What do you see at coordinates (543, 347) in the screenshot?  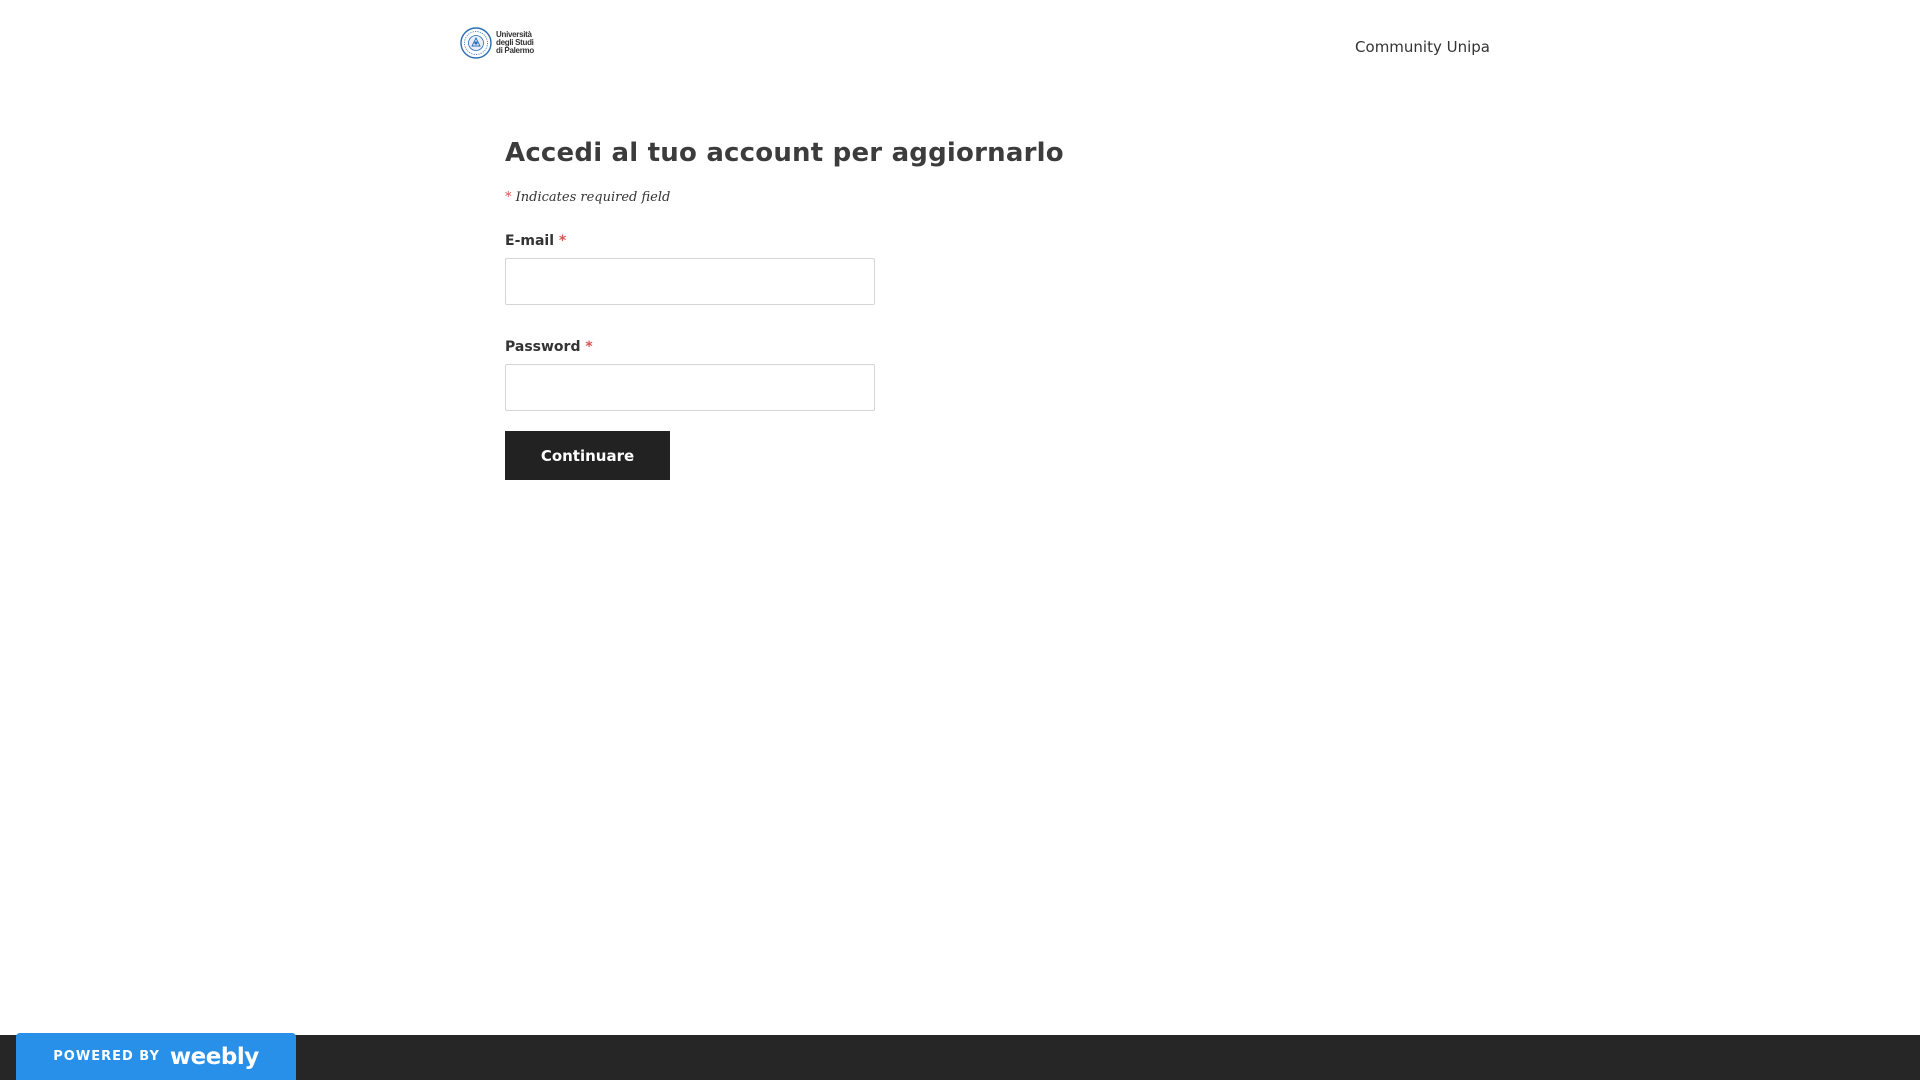 I see `password-label-text: Password` at bounding box center [543, 347].